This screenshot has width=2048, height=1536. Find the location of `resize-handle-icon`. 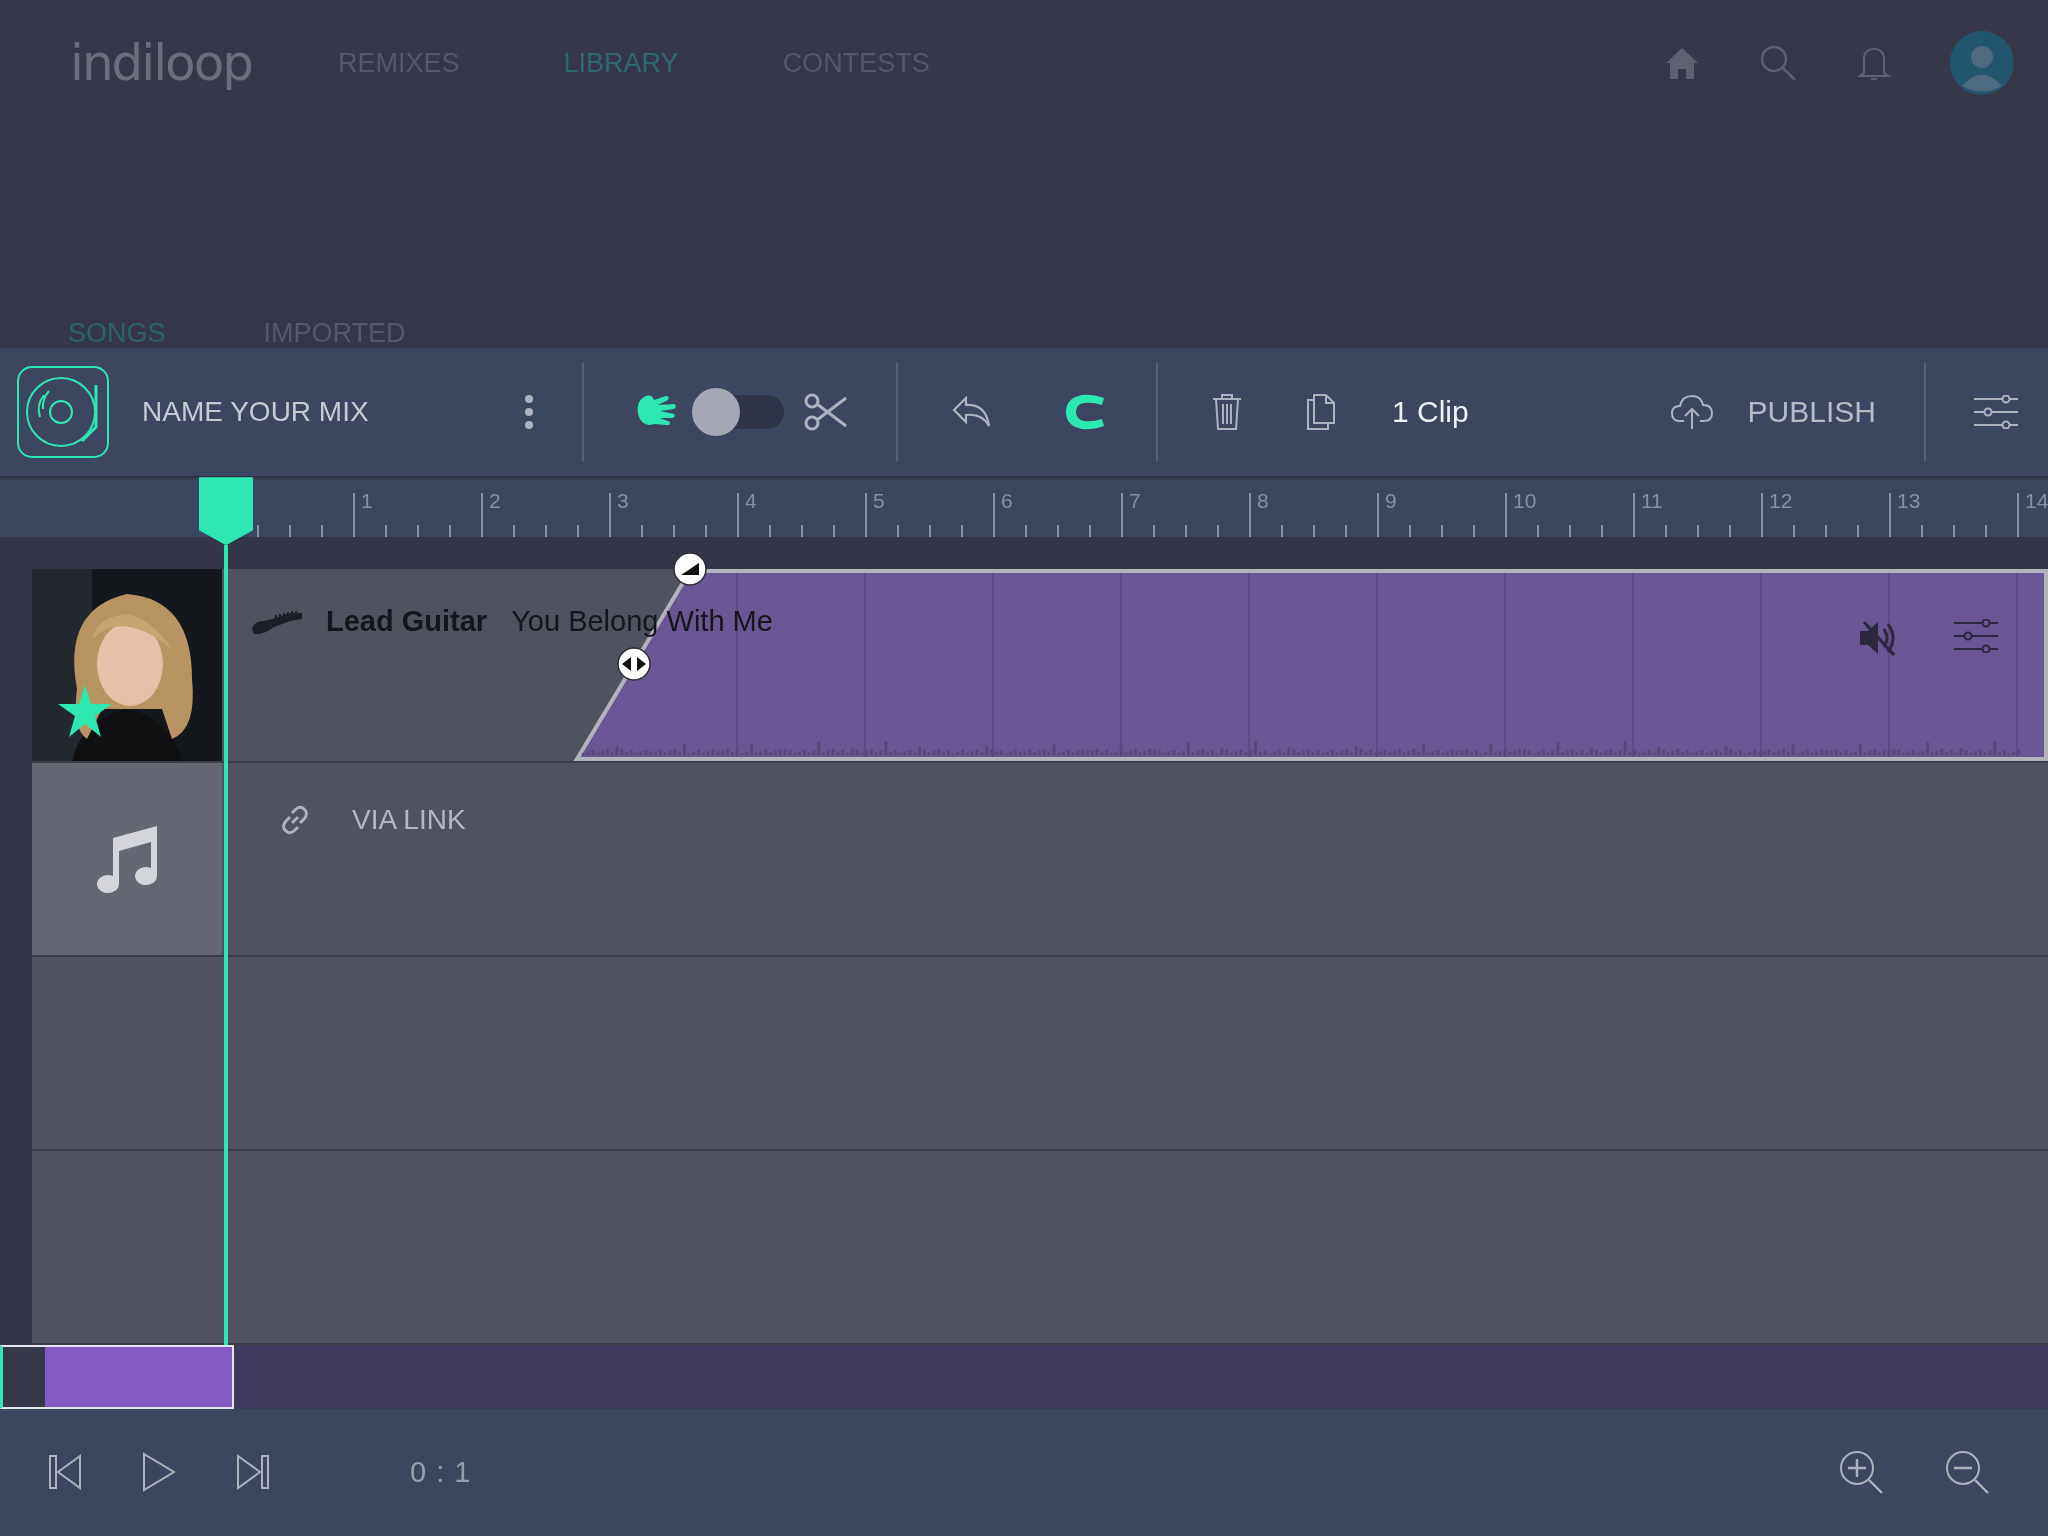

resize-handle-icon is located at coordinates (634, 664).